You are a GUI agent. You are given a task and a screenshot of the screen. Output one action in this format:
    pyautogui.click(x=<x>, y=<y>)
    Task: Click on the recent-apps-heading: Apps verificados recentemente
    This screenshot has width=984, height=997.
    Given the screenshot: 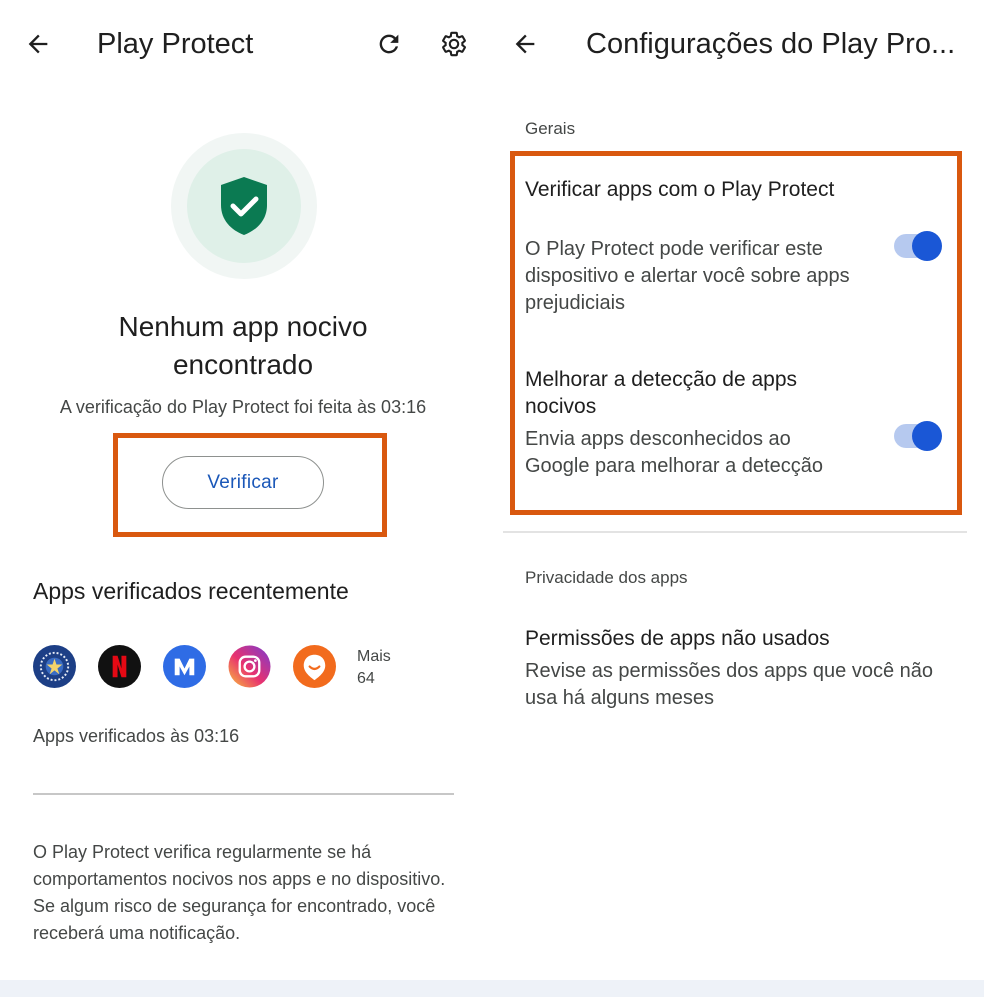 What is the action you would take?
    pyautogui.click(x=191, y=591)
    